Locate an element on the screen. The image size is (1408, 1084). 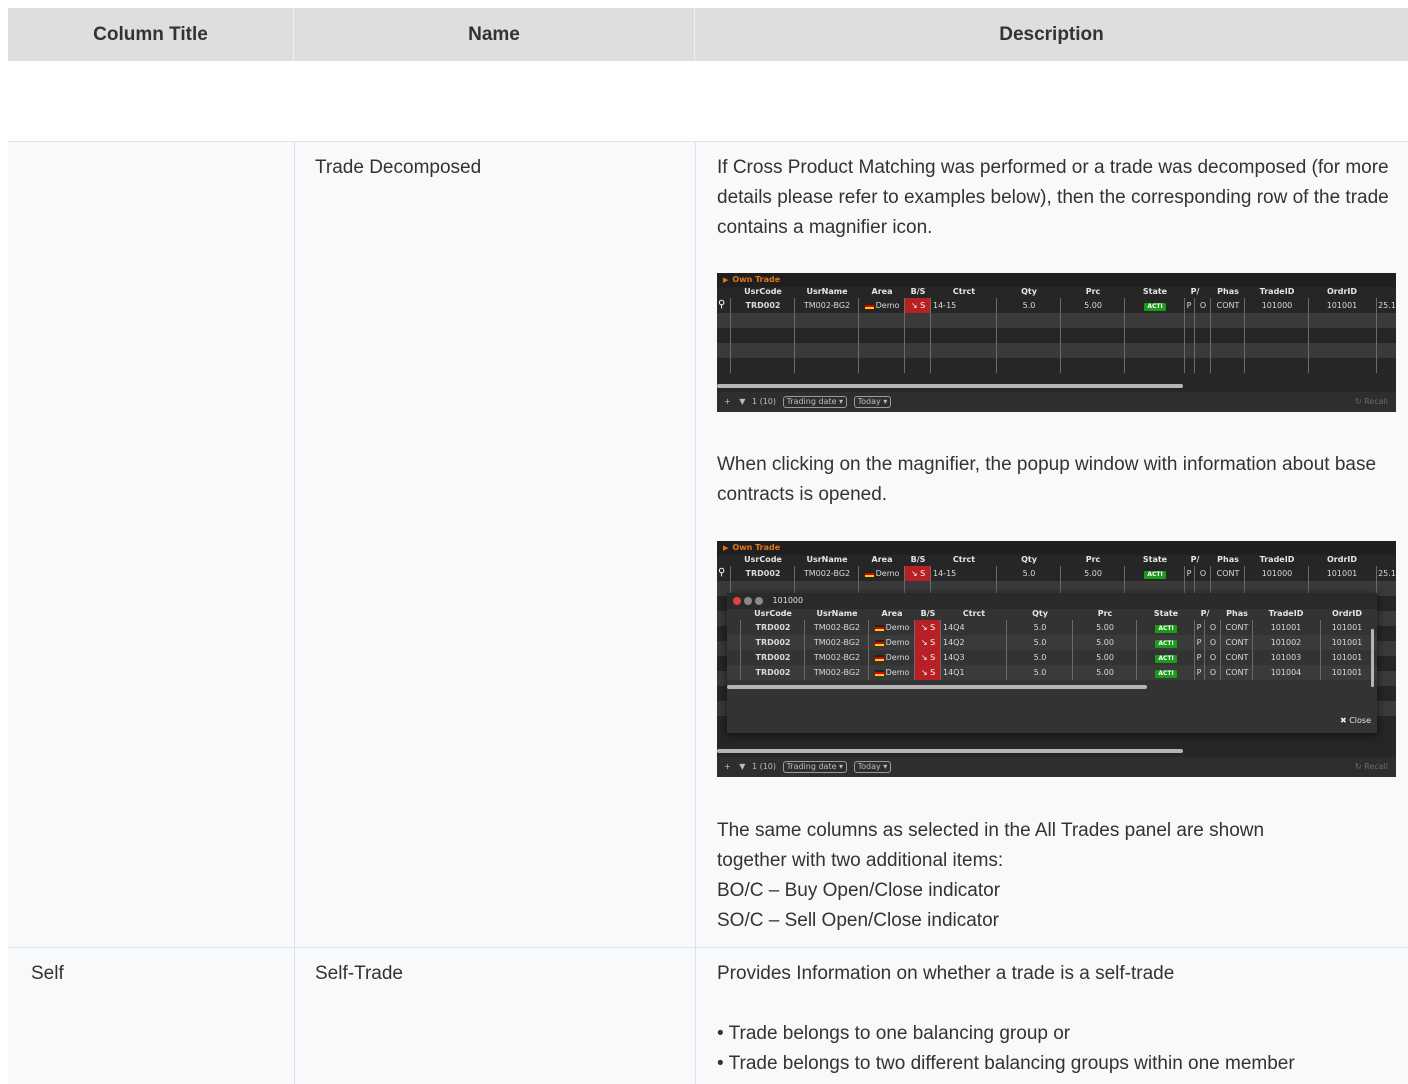
cell-tradeid: 101001 is located at coordinates (1286, 627).